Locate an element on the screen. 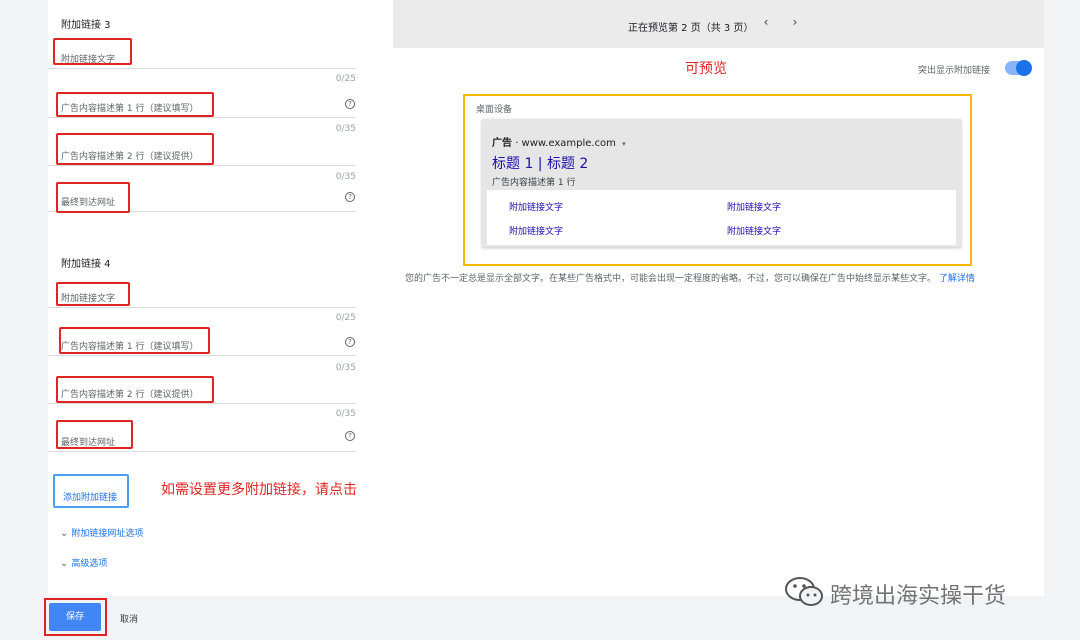  sitelink4-text-counter: 0/25 is located at coordinates (345, 318).